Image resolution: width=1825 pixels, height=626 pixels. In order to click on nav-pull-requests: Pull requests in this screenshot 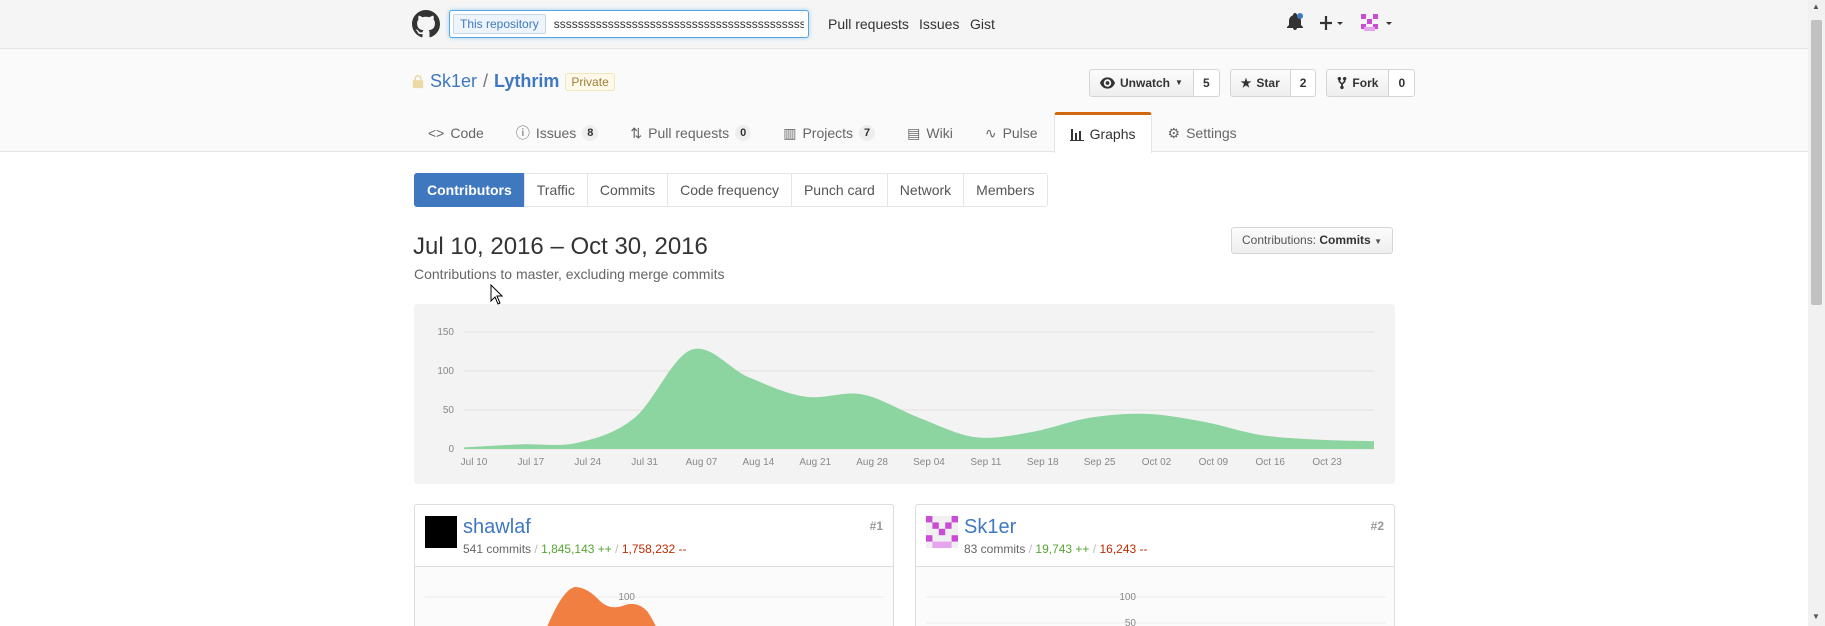, I will do `click(868, 24)`.